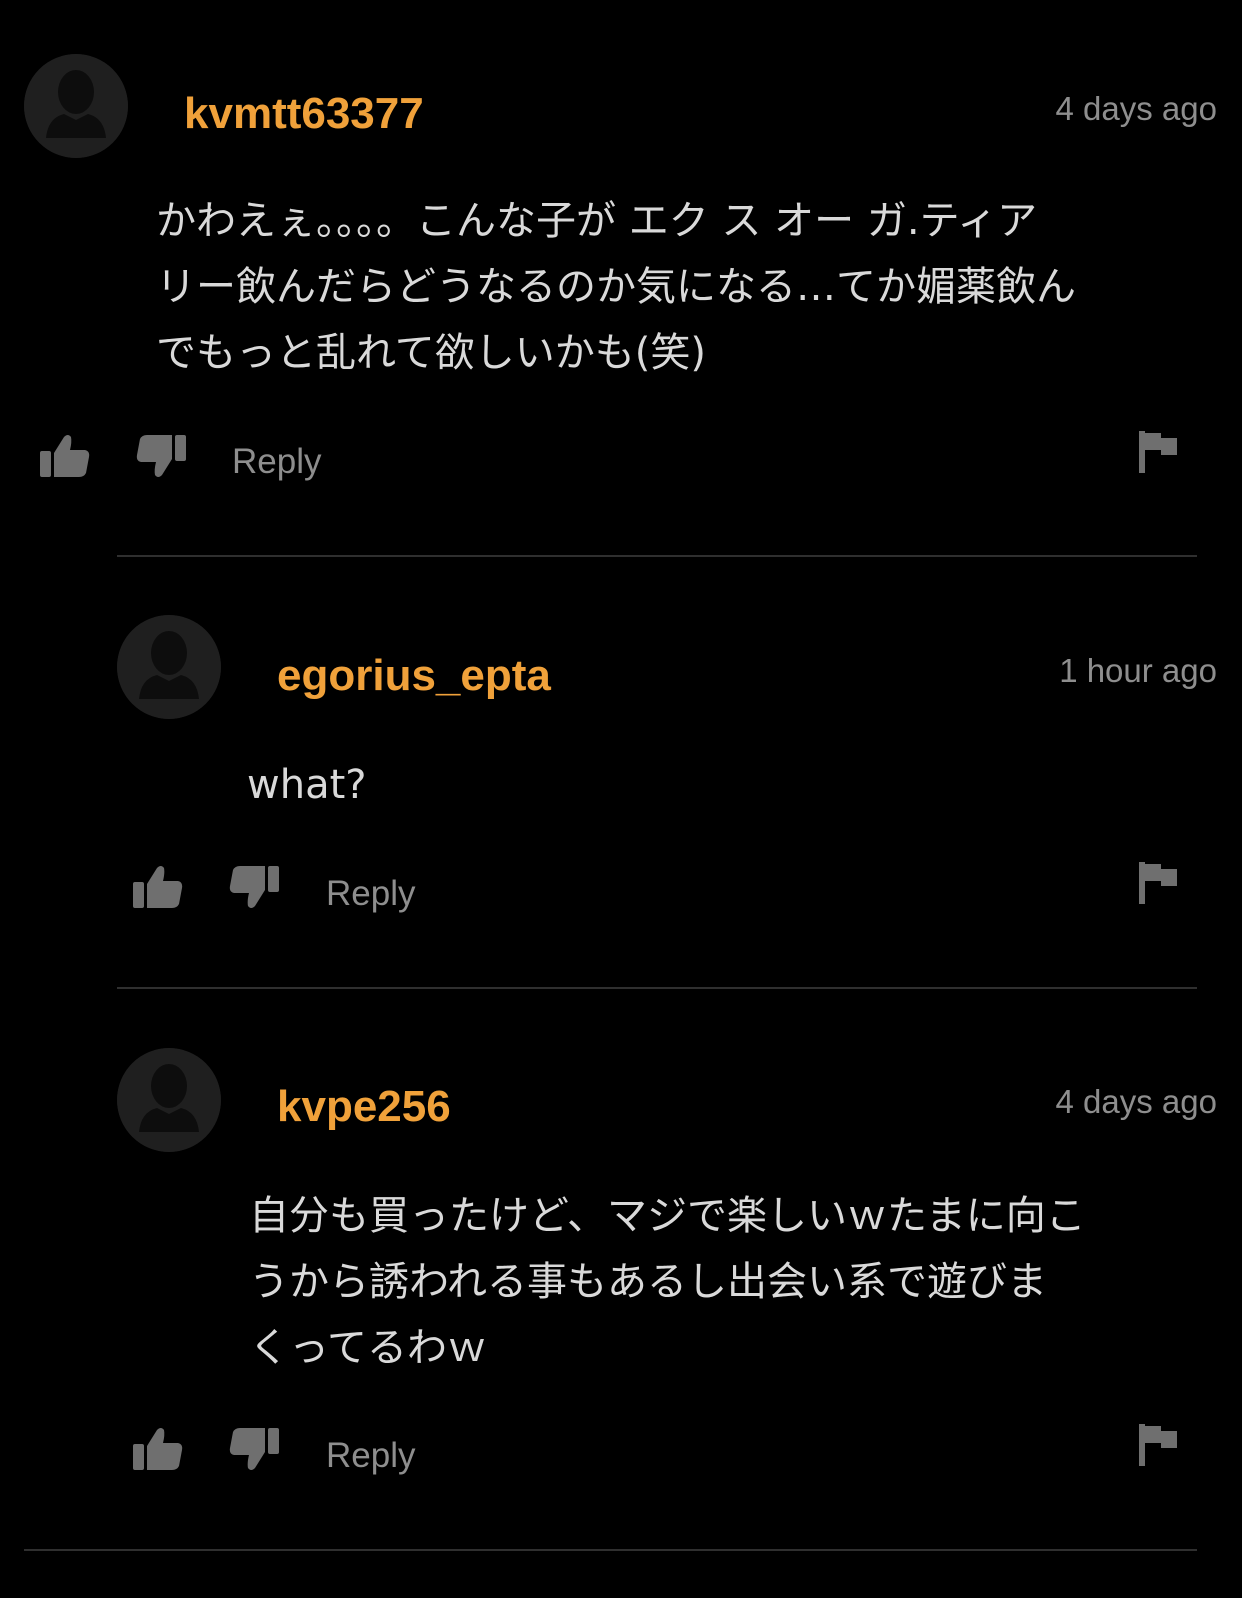  What do you see at coordinates (304, 114) in the screenshot?
I see `comment-username: kvmtt63377` at bounding box center [304, 114].